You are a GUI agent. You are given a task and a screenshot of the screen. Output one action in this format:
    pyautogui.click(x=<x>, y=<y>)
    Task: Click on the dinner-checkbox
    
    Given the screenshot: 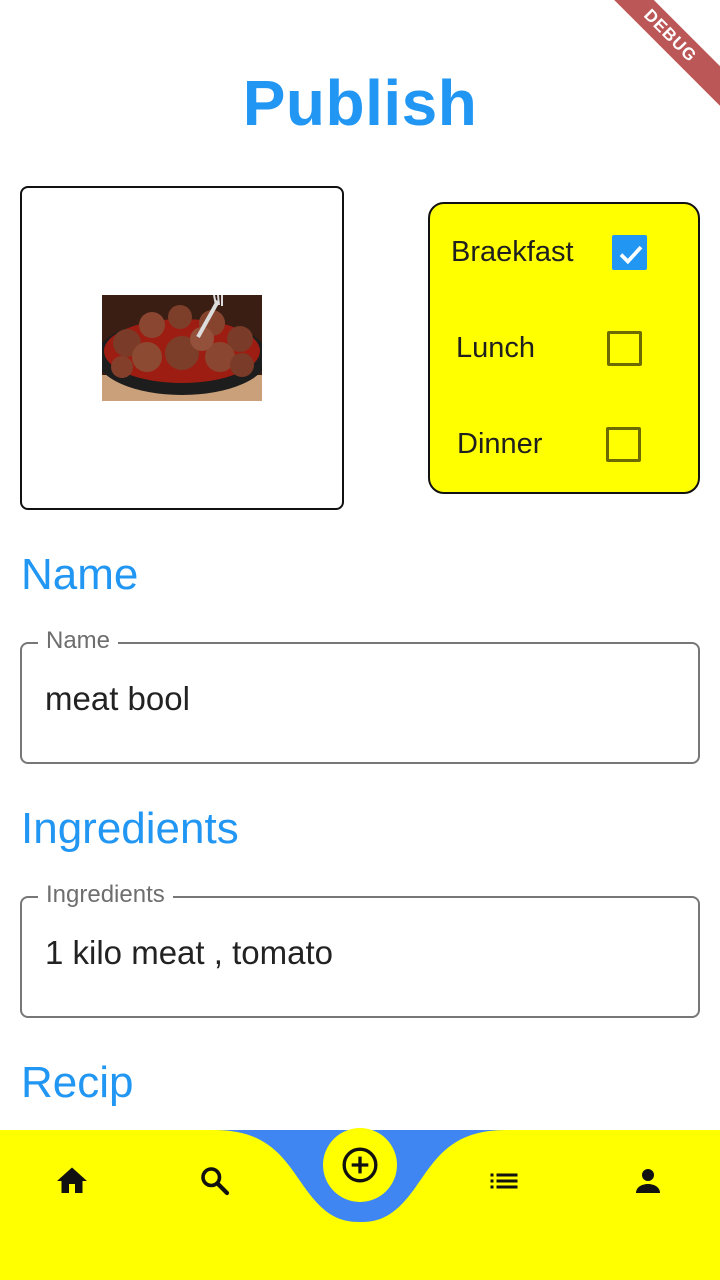 What is the action you would take?
    pyautogui.click(x=623, y=444)
    